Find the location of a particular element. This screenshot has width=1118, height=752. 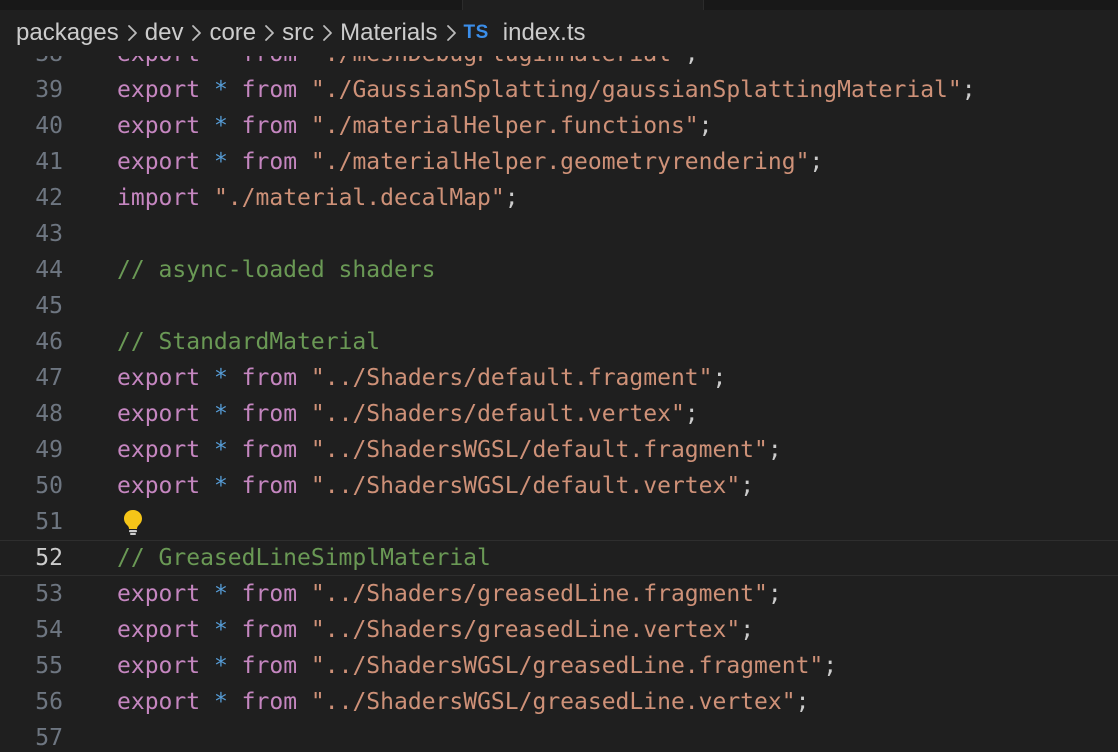

line-number: 52 is located at coordinates (49, 558).